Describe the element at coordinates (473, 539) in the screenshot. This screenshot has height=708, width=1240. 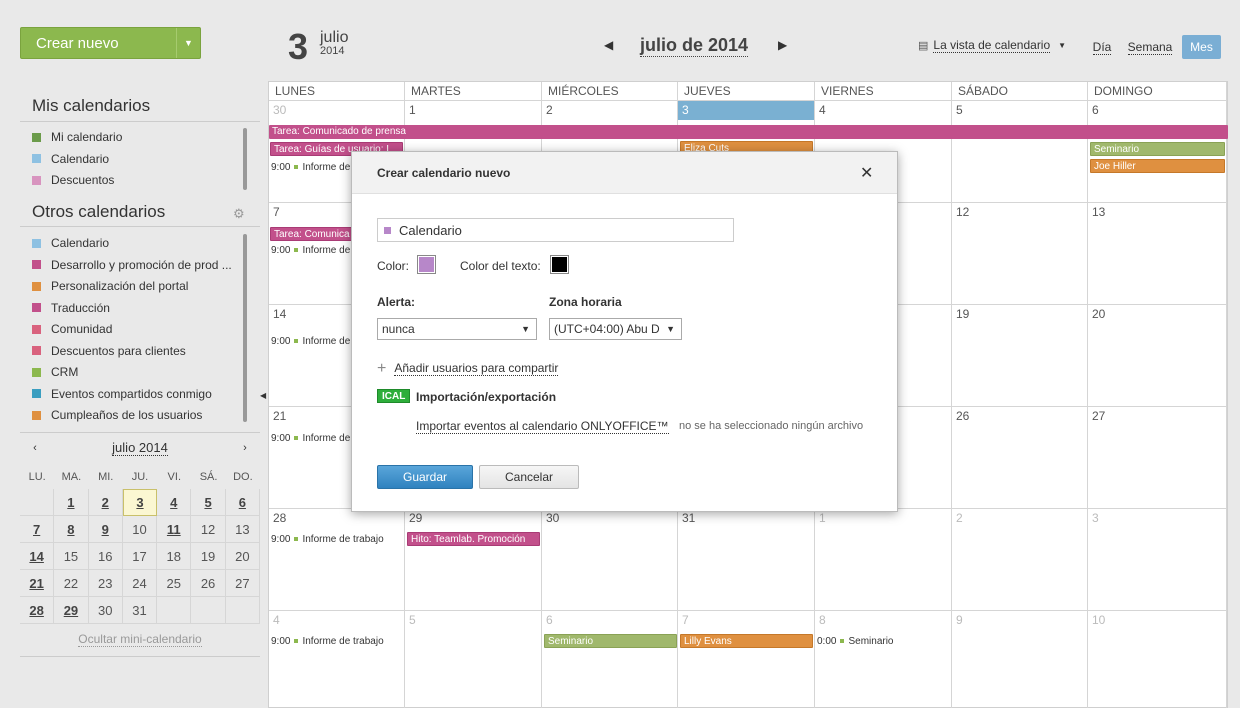
I see `event-milestone-promotion: Hito: Teamlab. Promoción` at that location.